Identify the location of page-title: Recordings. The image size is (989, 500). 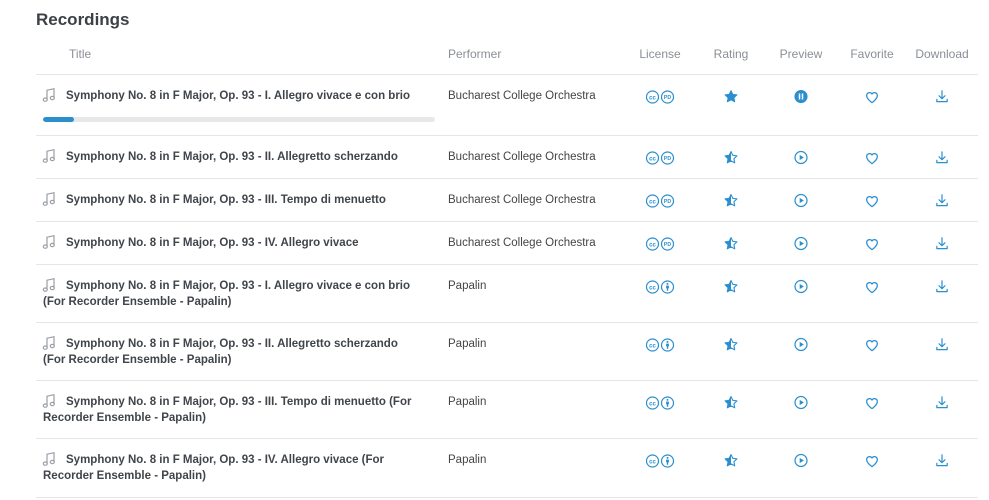
(83, 19).